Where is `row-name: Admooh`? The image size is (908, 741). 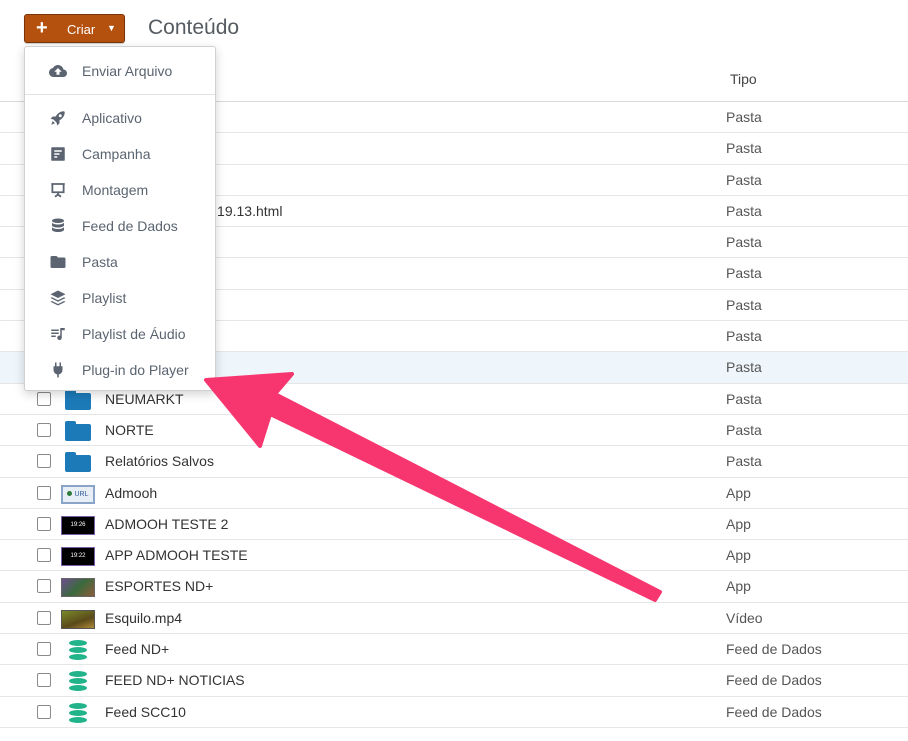 row-name: Admooh is located at coordinates (131, 493).